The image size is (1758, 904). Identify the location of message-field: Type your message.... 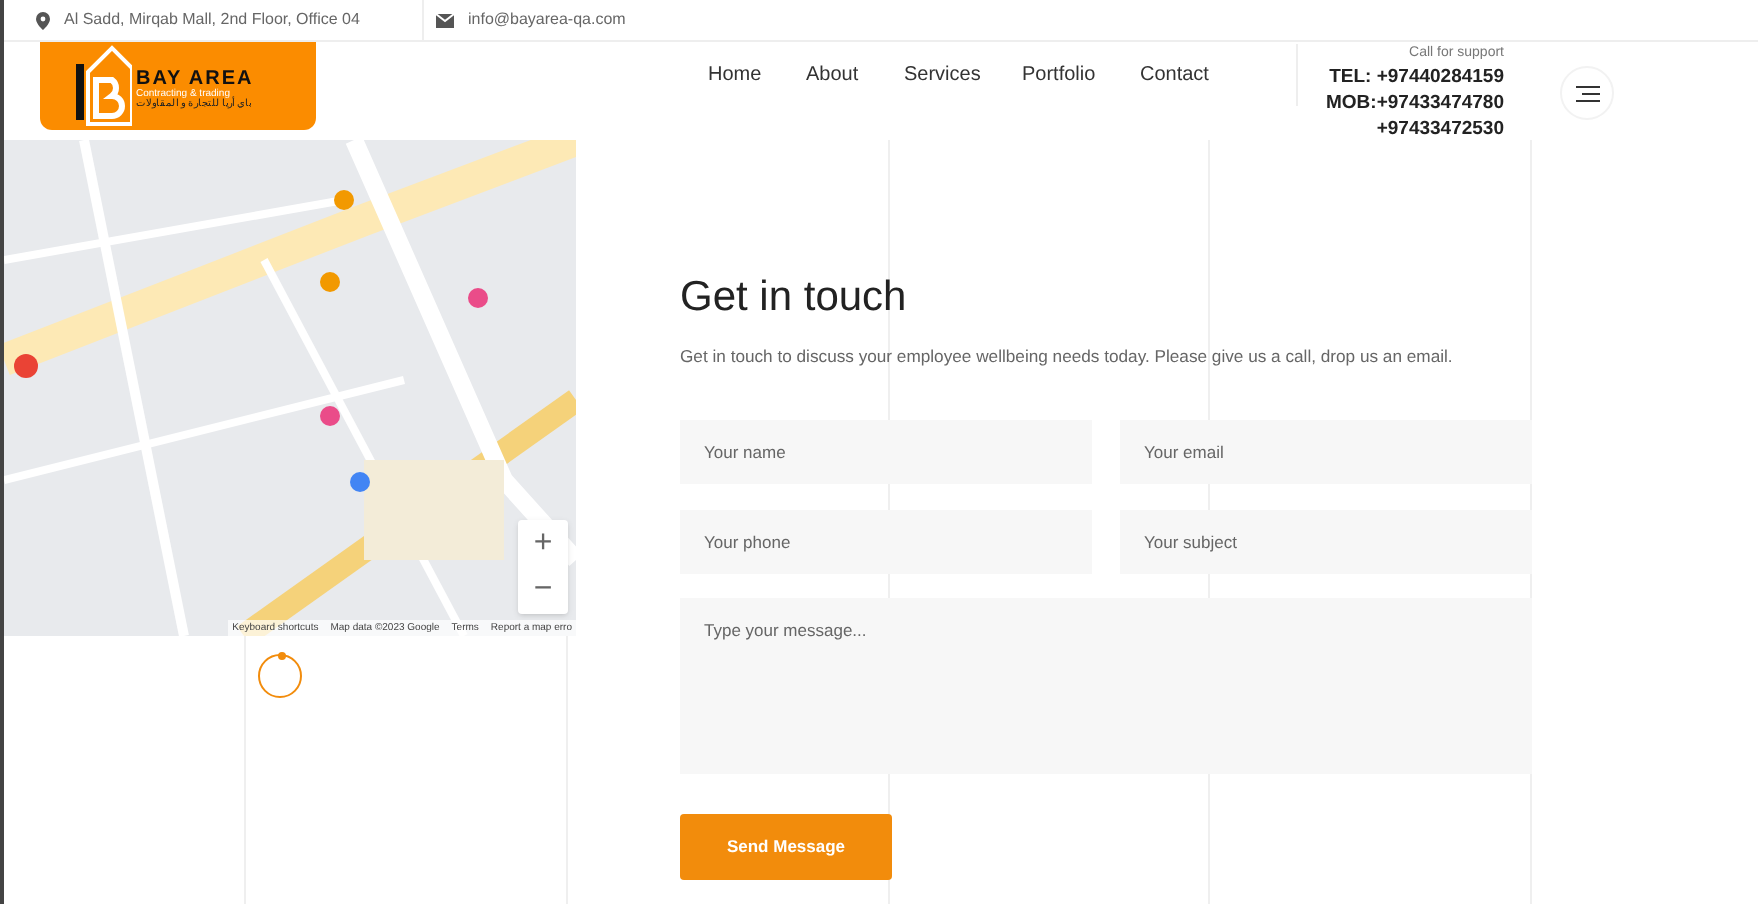
(1106, 685).